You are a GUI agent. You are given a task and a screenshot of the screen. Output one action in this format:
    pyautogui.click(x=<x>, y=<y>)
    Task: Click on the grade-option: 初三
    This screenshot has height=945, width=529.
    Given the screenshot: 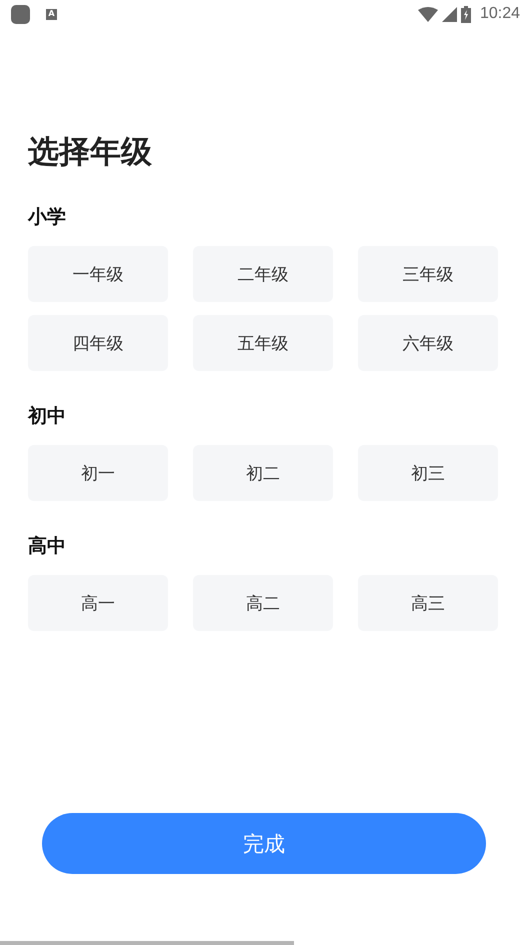 What is the action you would take?
    pyautogui.click(x=428, y=473)
    